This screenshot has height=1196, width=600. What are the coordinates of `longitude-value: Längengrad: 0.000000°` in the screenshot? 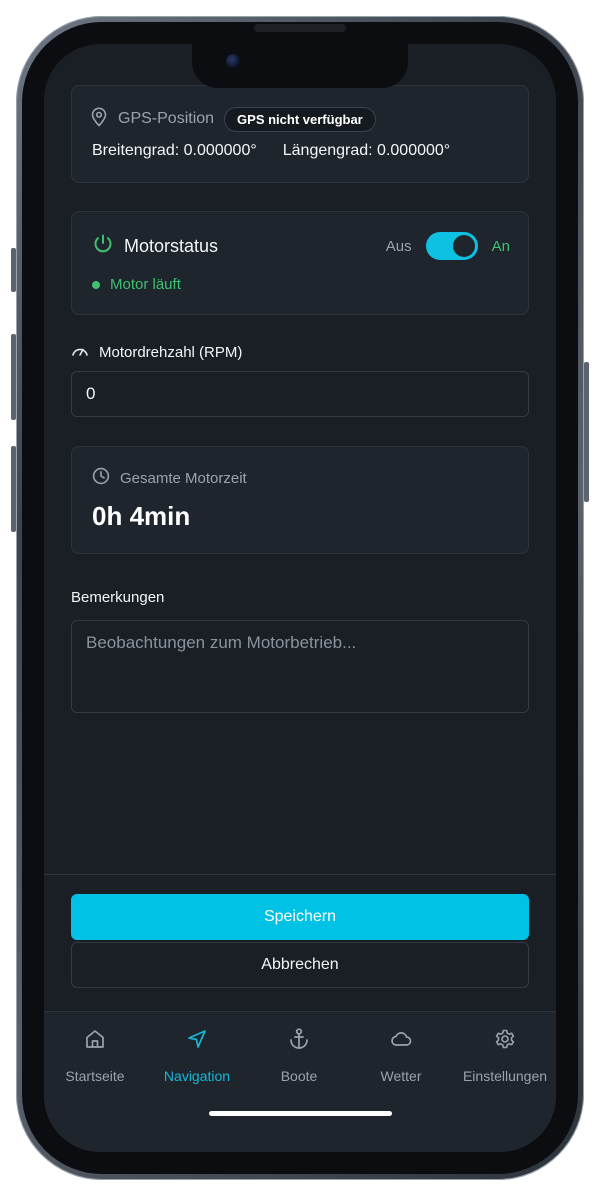 It's located at (366, 150).